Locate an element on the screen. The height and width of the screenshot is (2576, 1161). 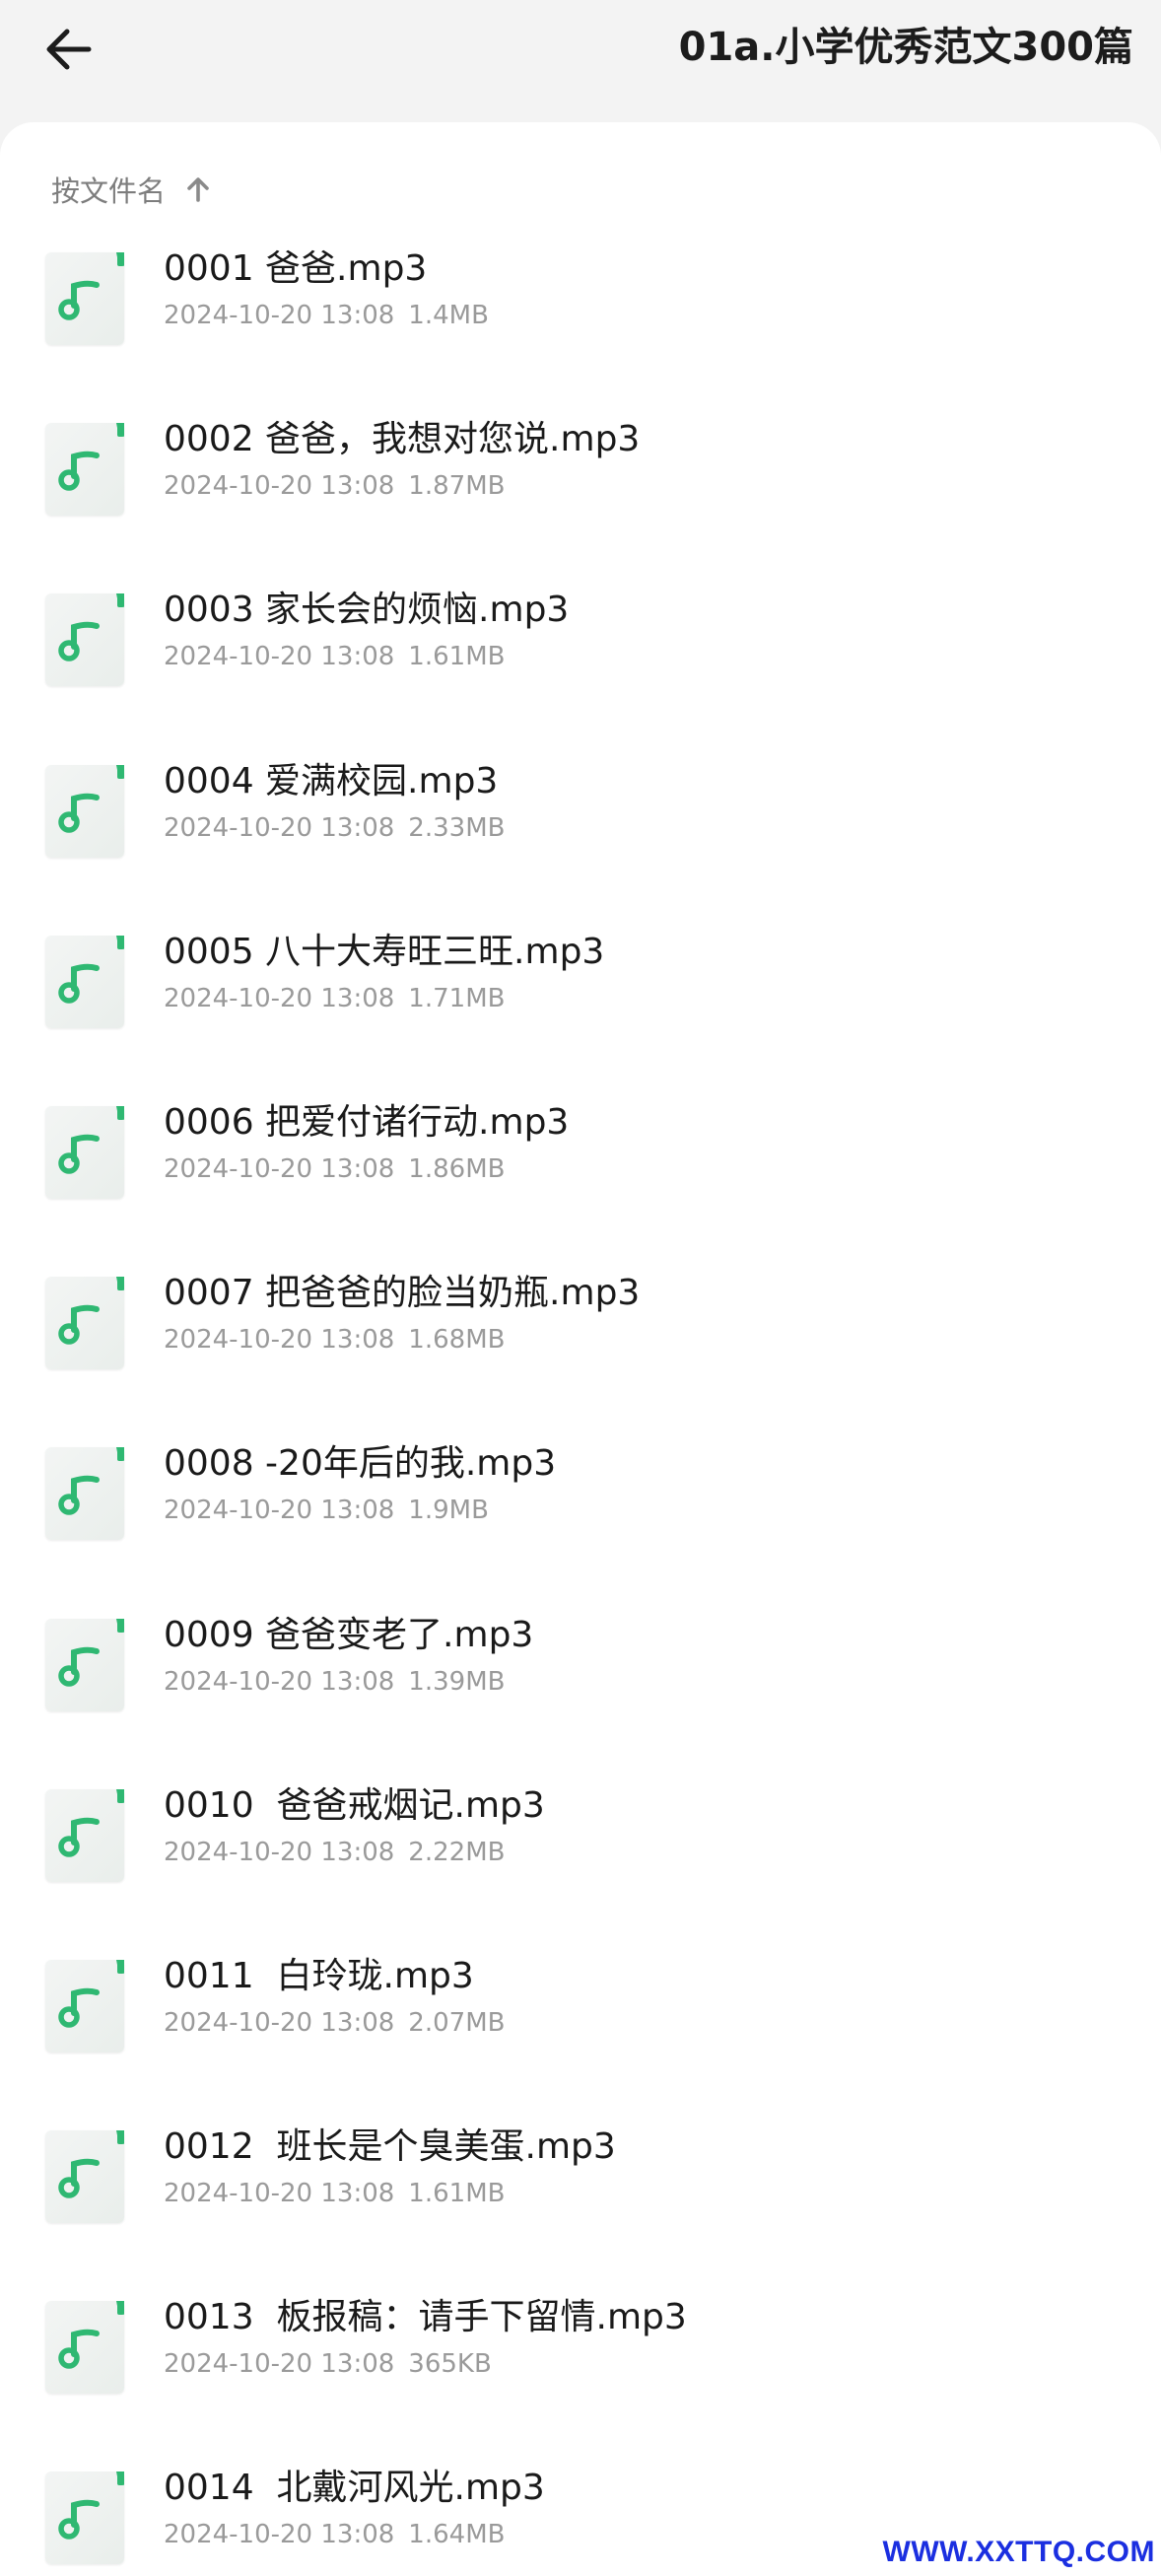
file-size: 2.07MB is located at coordinates (457, 2022).